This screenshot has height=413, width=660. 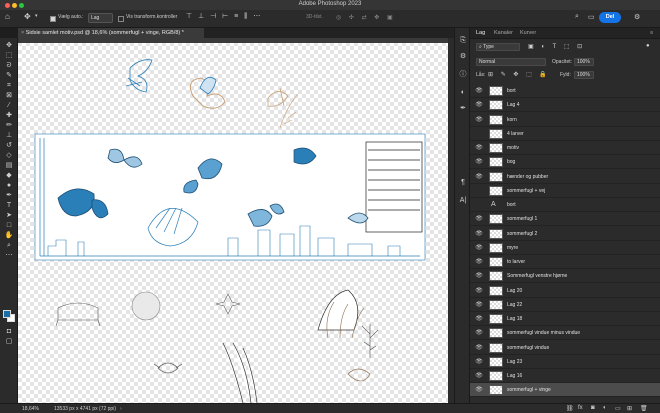 What do you see at coordinates (463, 201) in the screenshot?
I see `character-panel-icon: A|` at bounding box center [463, 201].